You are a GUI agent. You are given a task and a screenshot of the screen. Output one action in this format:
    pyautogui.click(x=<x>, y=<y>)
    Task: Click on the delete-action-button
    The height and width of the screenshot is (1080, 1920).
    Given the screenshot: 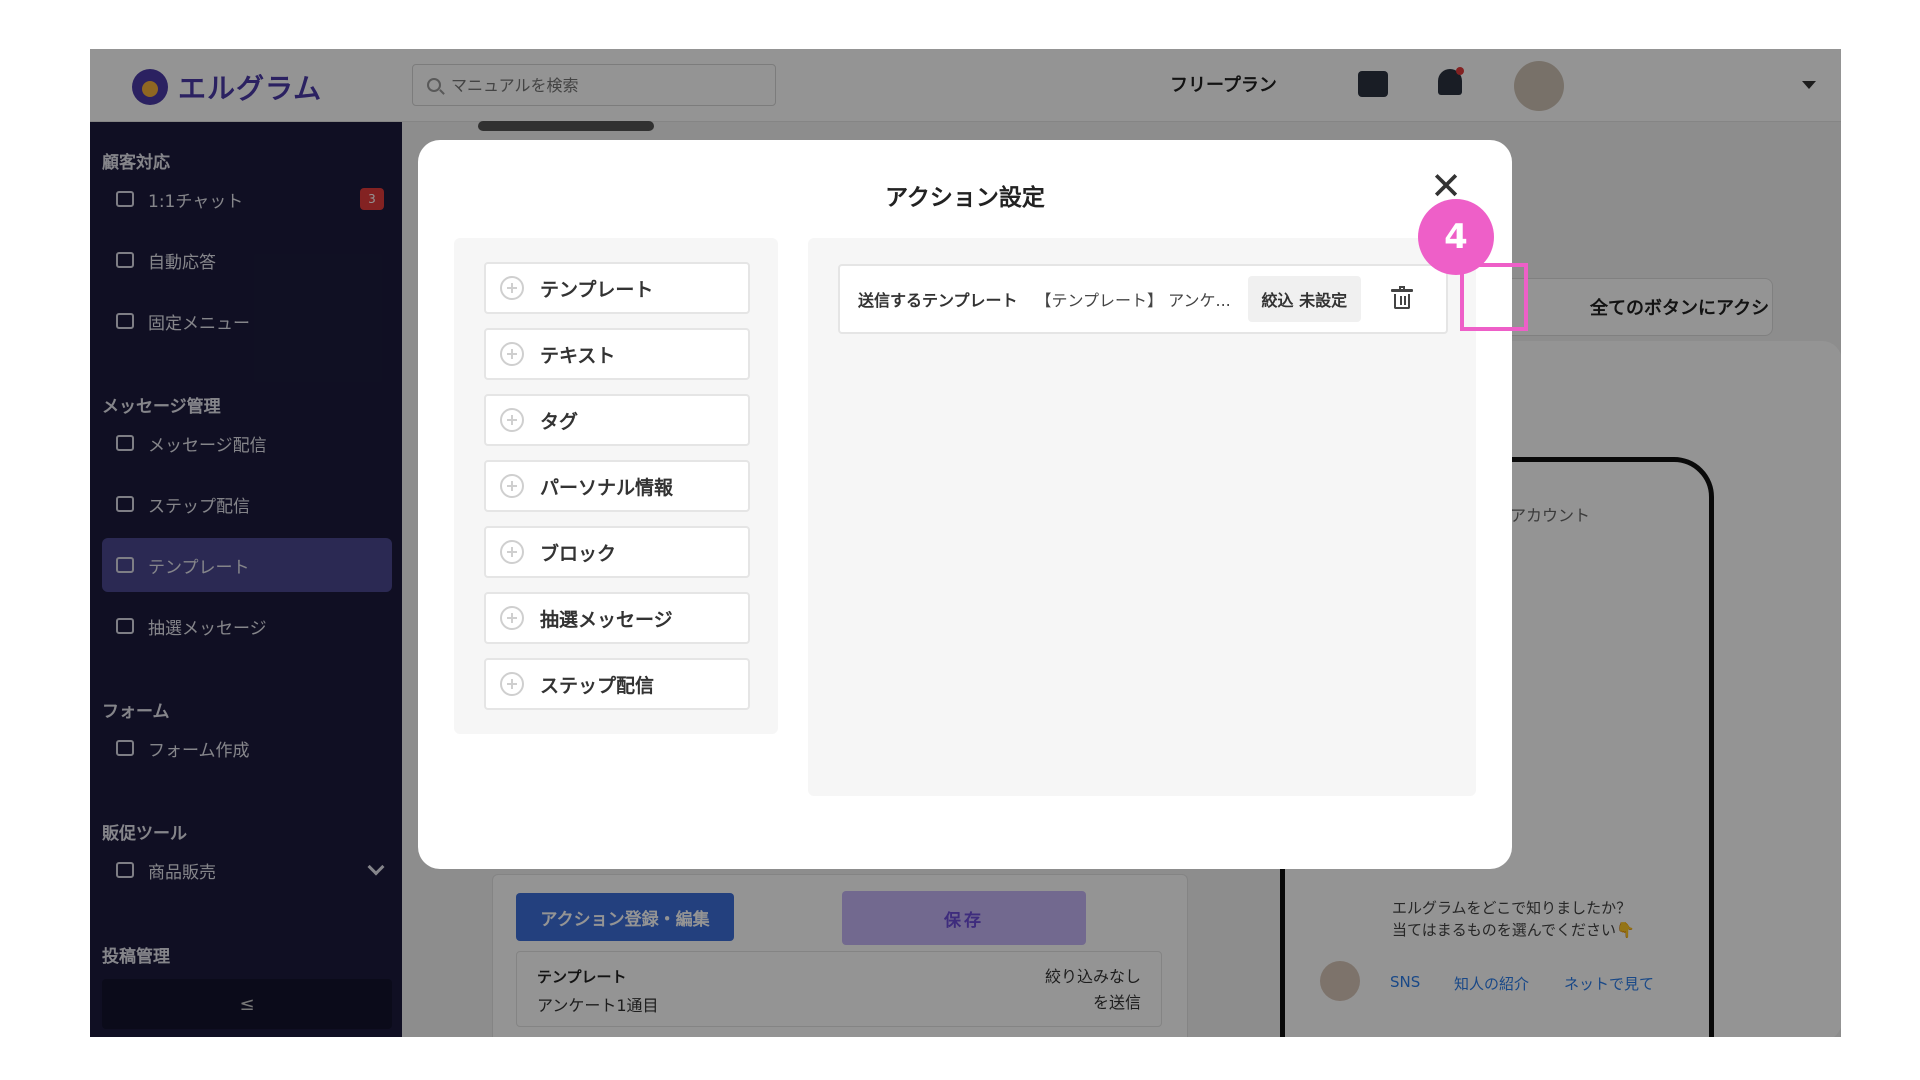 What is the action you would take?
    pyautogui.click(x=1402, y=299)
    